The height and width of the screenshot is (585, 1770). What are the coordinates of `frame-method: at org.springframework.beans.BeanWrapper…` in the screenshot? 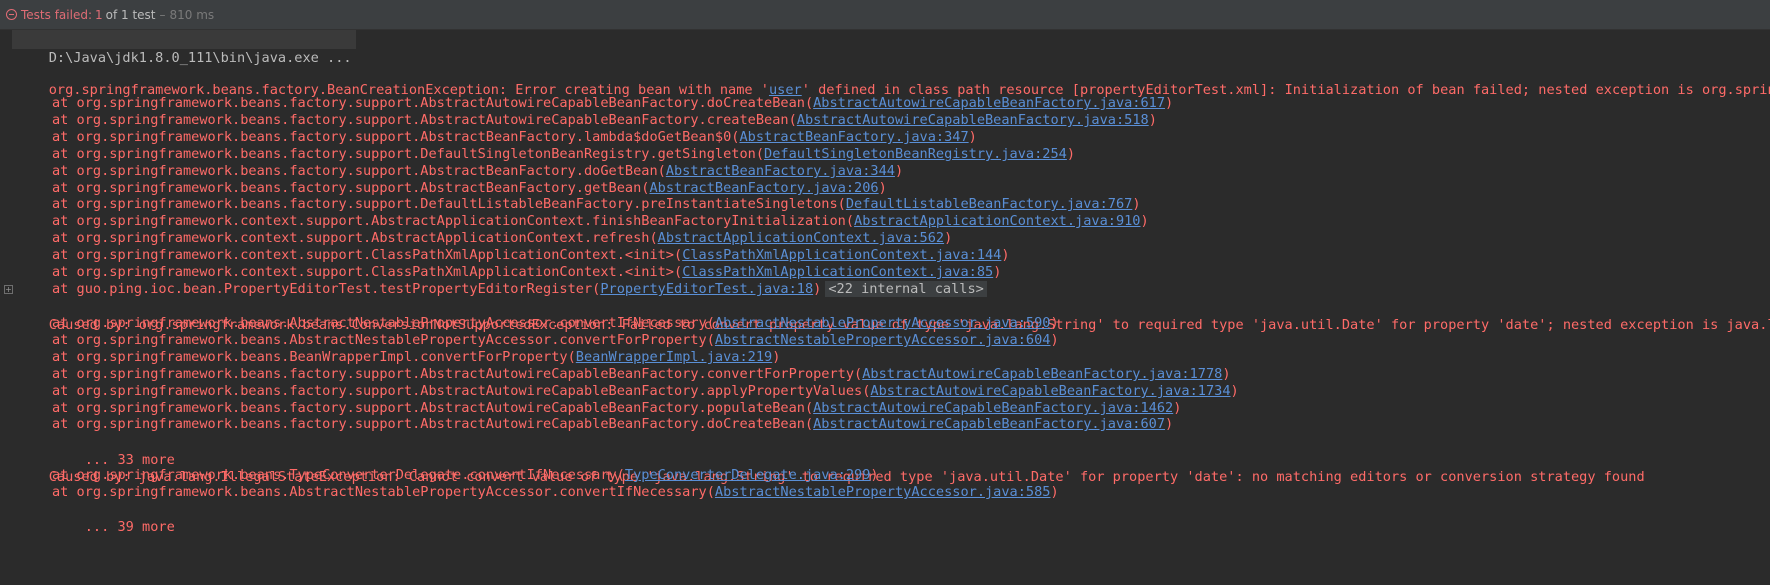 It's located at (314, 357).